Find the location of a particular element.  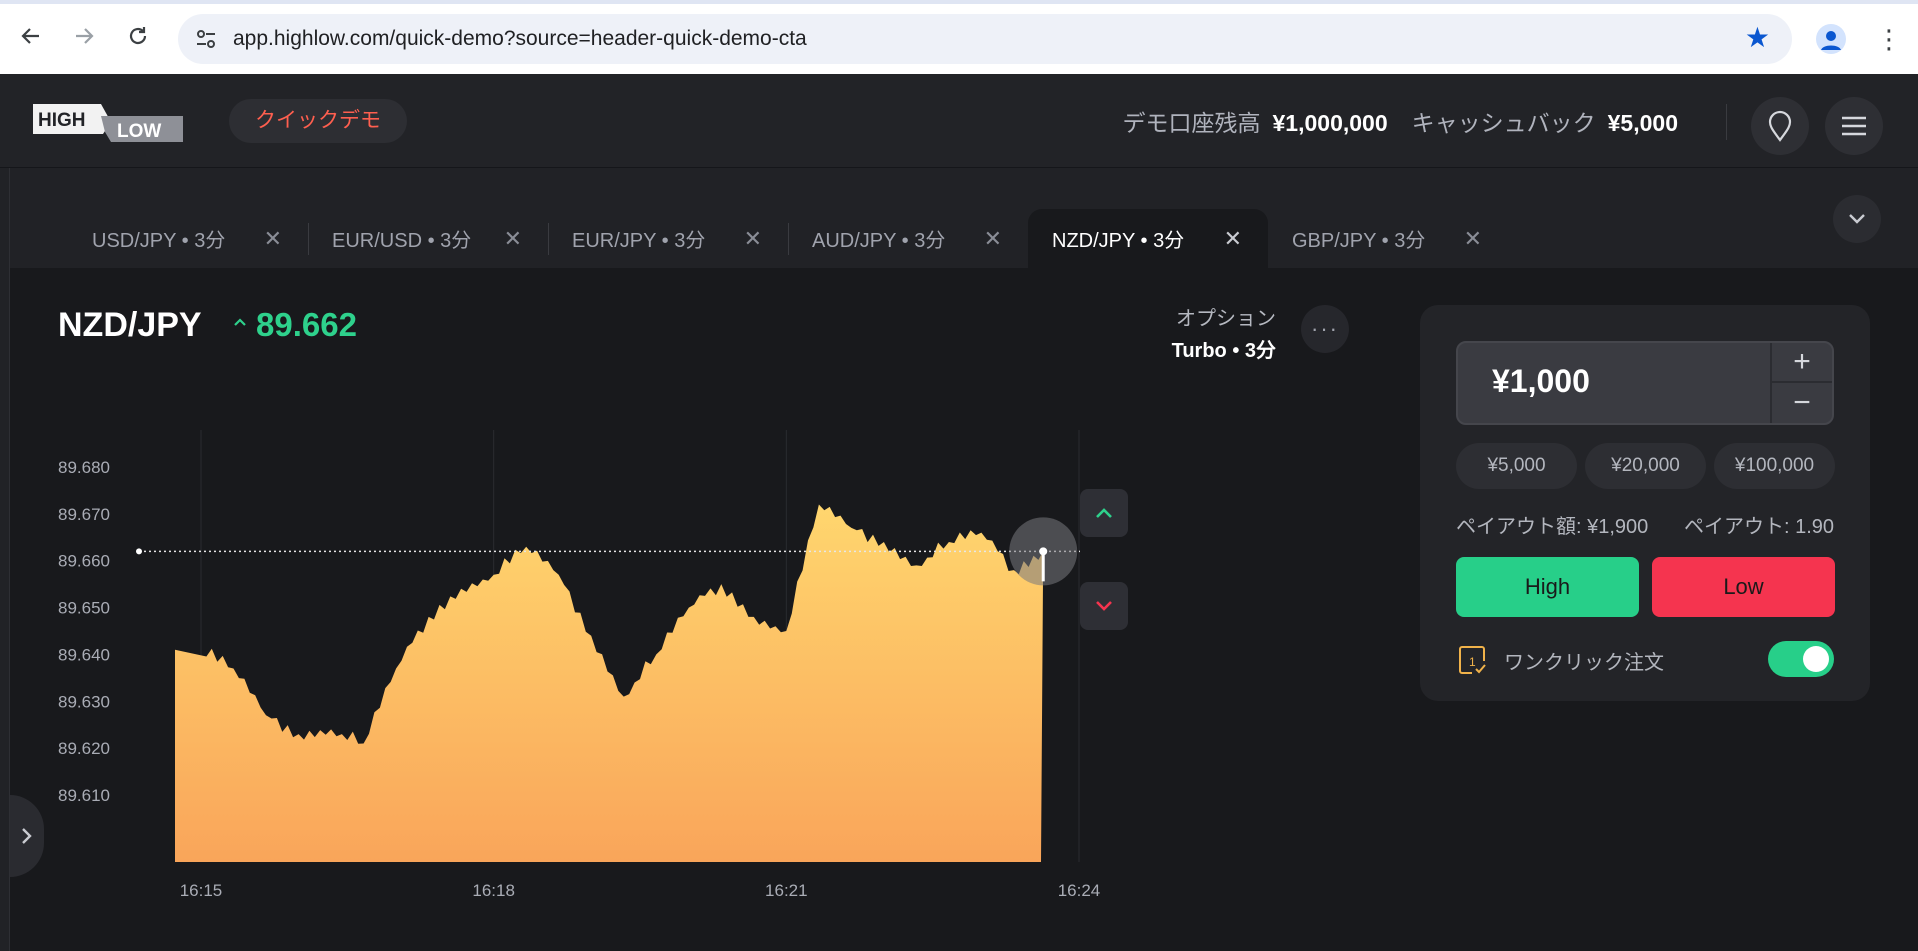

one-click-toggle is located at coordinates (1801, 659).